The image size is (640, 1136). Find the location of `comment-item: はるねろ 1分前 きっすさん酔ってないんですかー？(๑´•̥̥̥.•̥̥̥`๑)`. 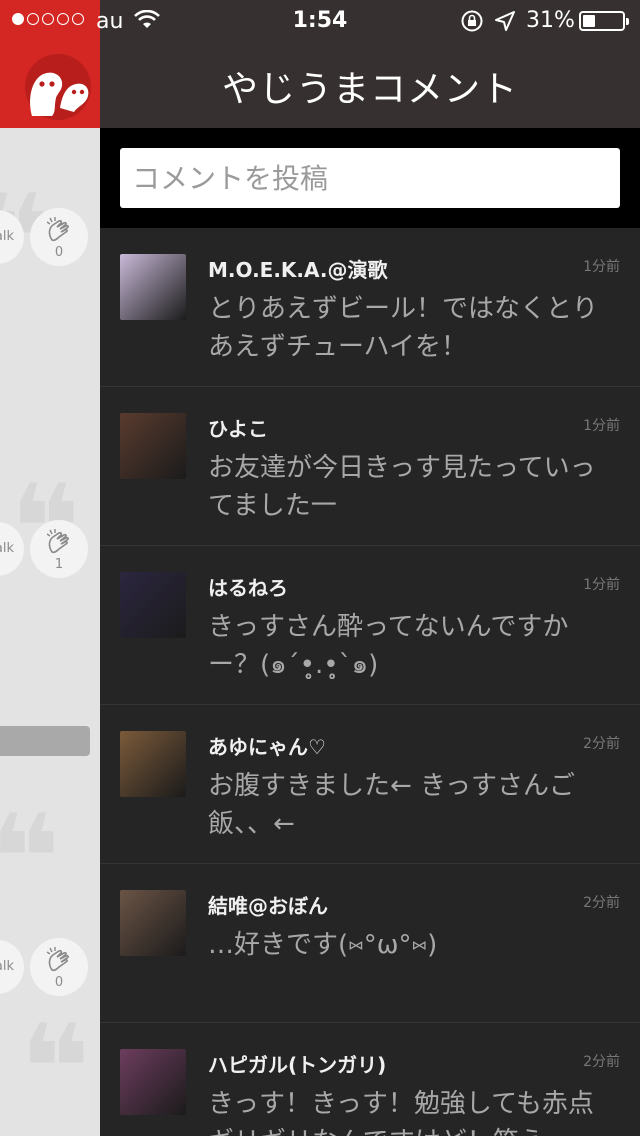

comment-item: はるねろ 1分前 きっすさん酔ってないんですかー？(๑´•̥̥̥.•̥̥̥`๑) is located at coordinates (370, 625).